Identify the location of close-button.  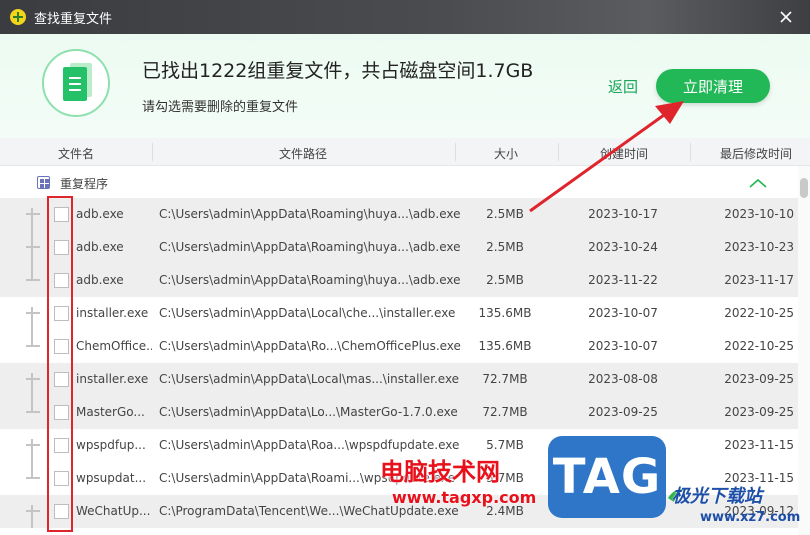
(786, 17).